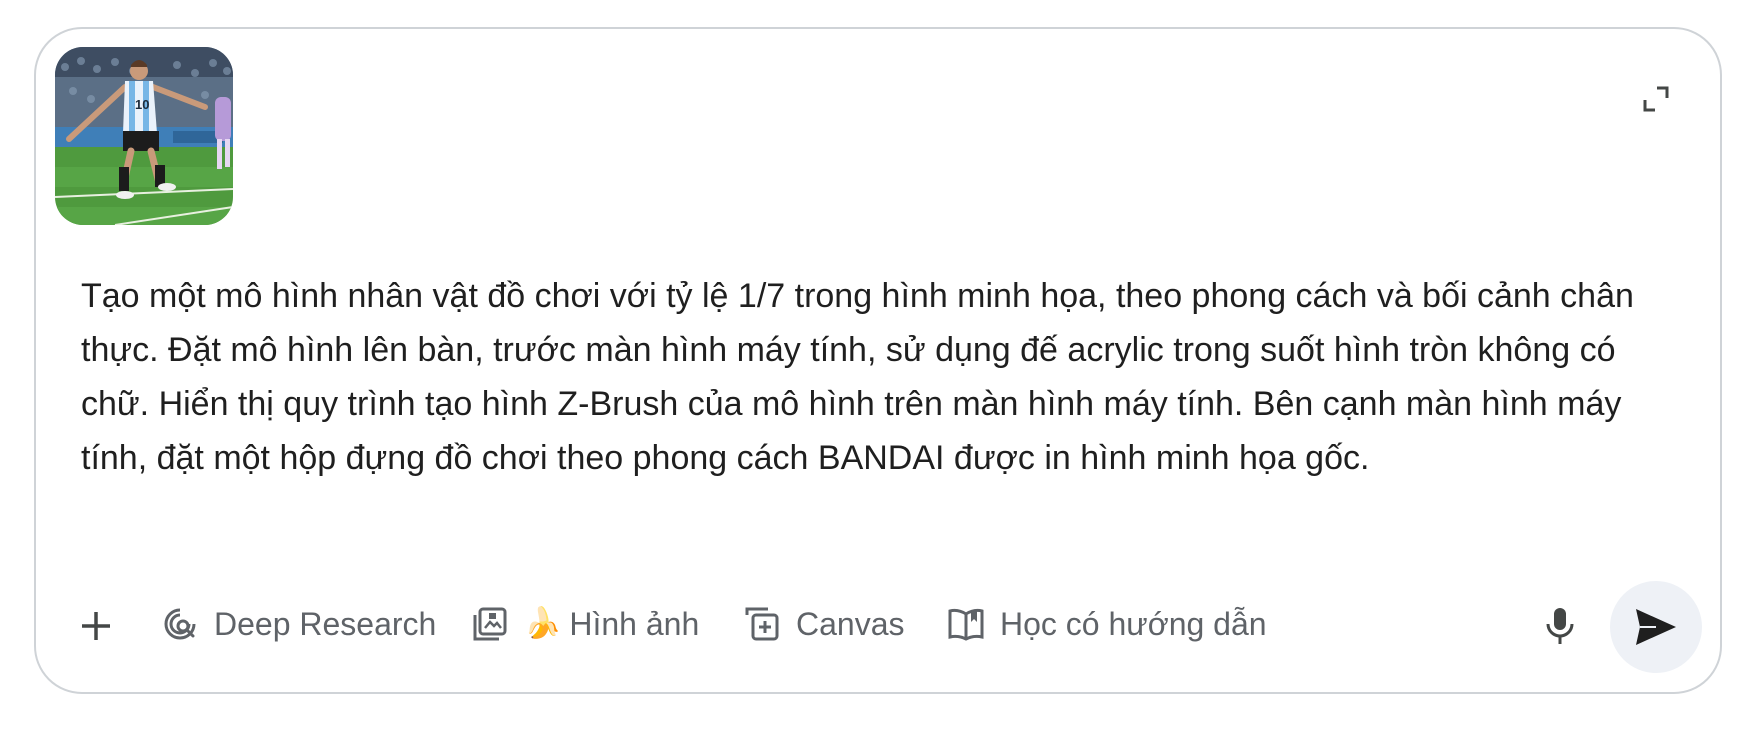 The height and width of the screenshot is (735, 1757). Describe the element at coordinates (180, 624) in the screenshot. I see `deep-research-icon` at that location.